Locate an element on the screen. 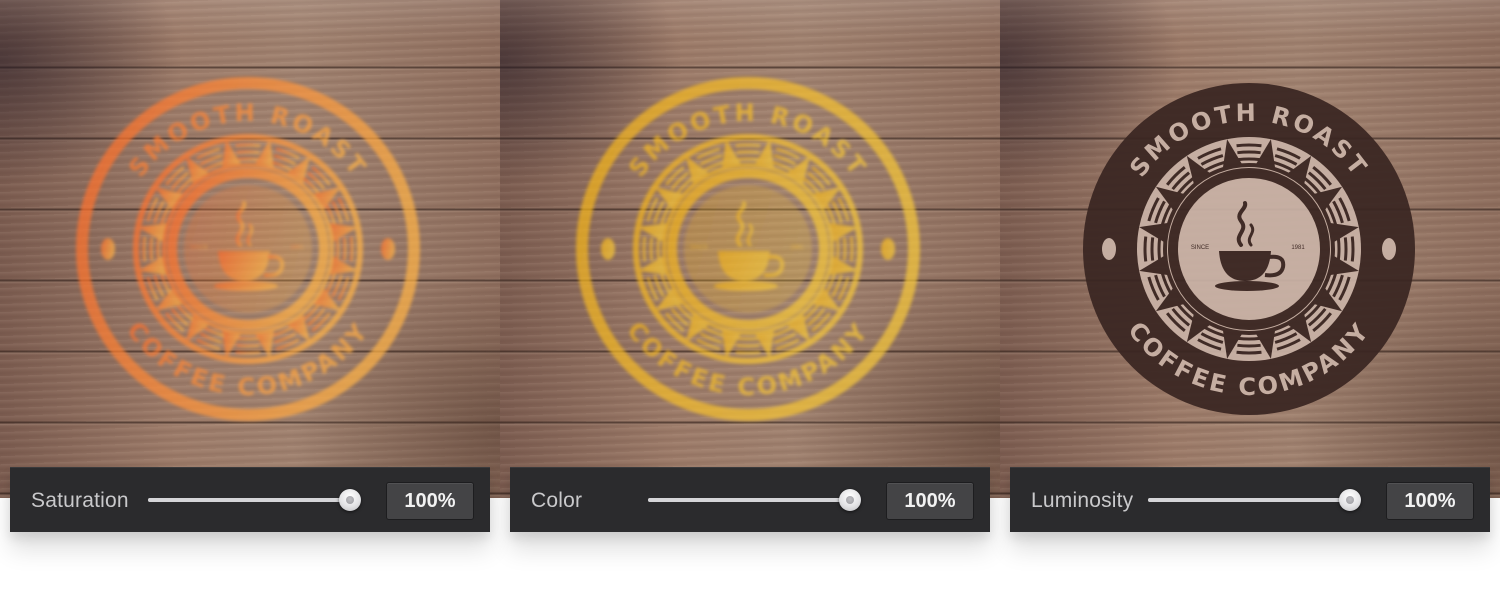  blend-toolbar: Saturation 100% is located at coordinates (250, 499).